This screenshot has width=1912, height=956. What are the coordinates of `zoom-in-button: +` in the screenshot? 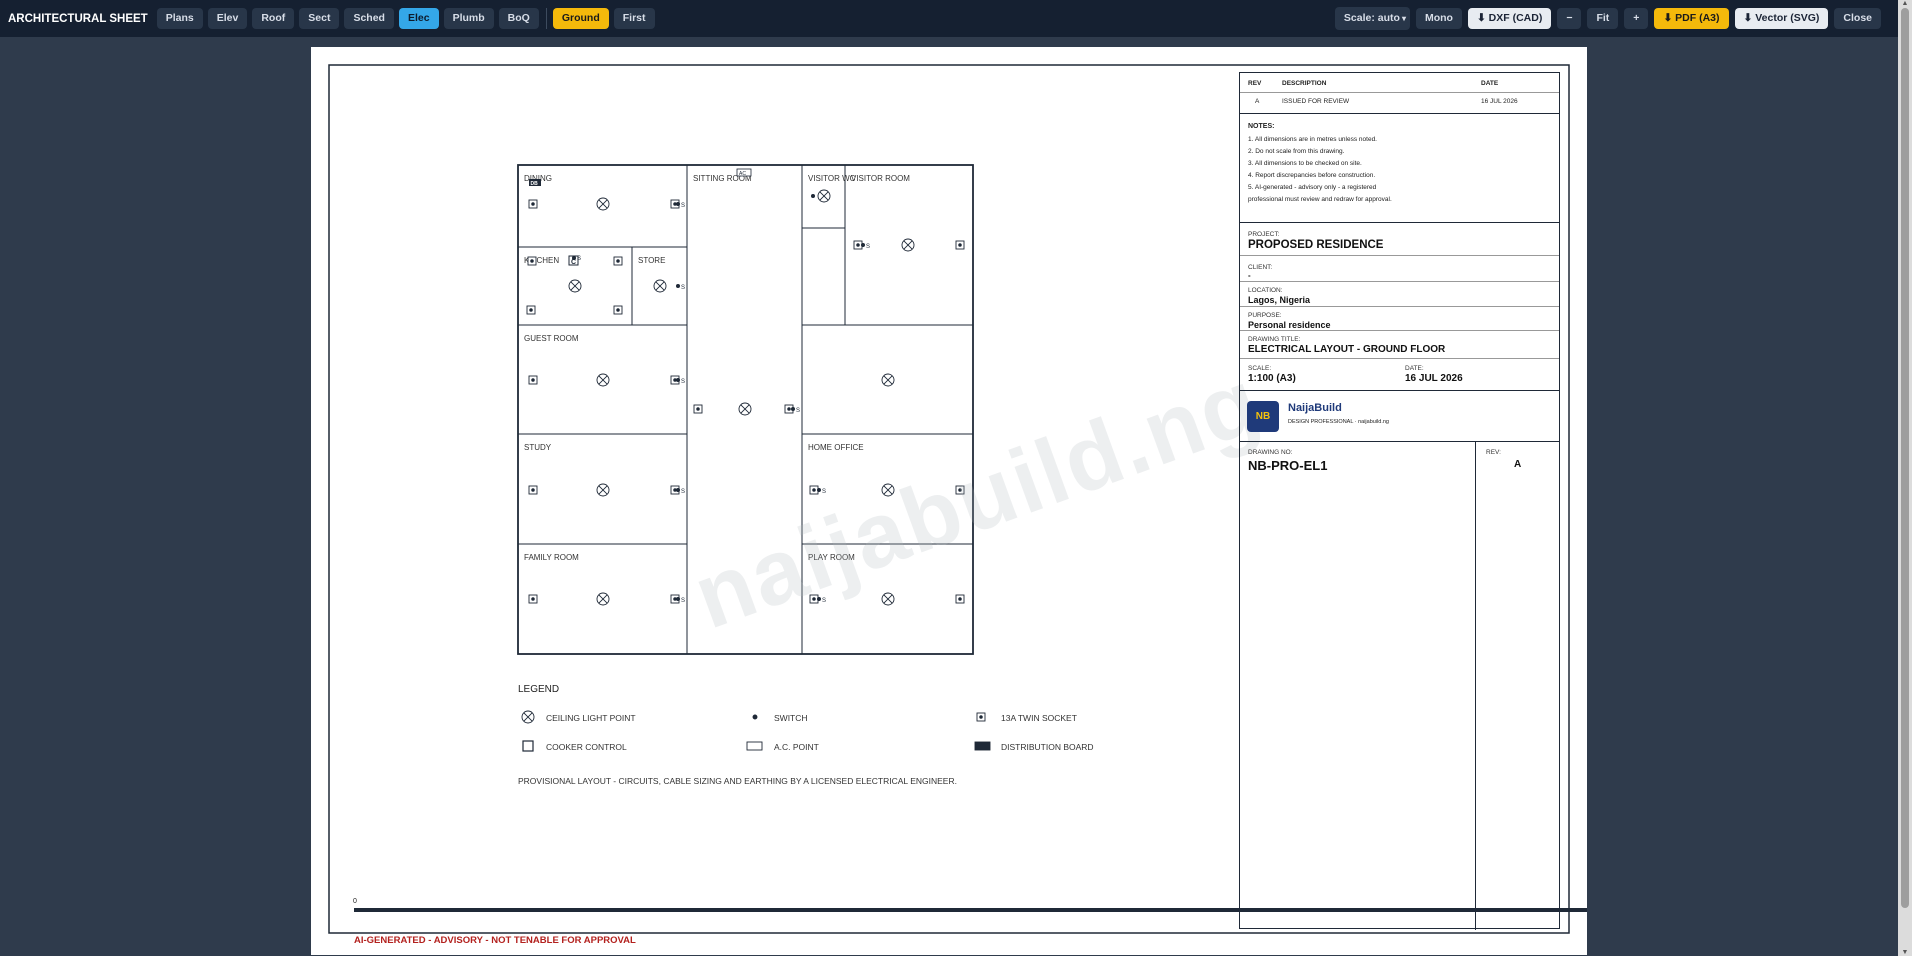 It's located at (1636, 18).